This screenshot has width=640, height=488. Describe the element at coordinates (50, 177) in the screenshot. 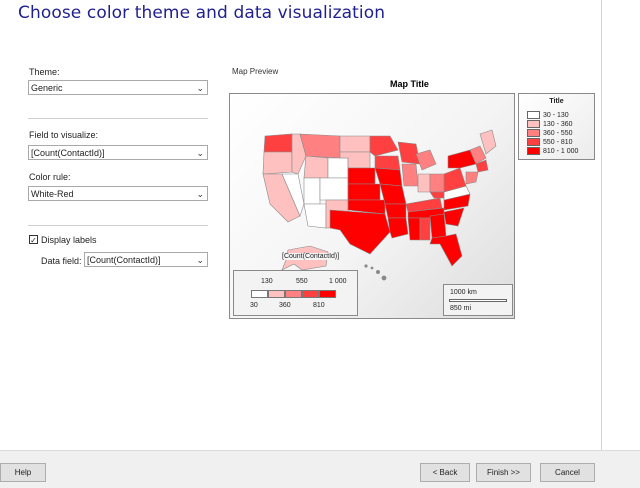

I see `color-rule-label: Color rule:` at that location.